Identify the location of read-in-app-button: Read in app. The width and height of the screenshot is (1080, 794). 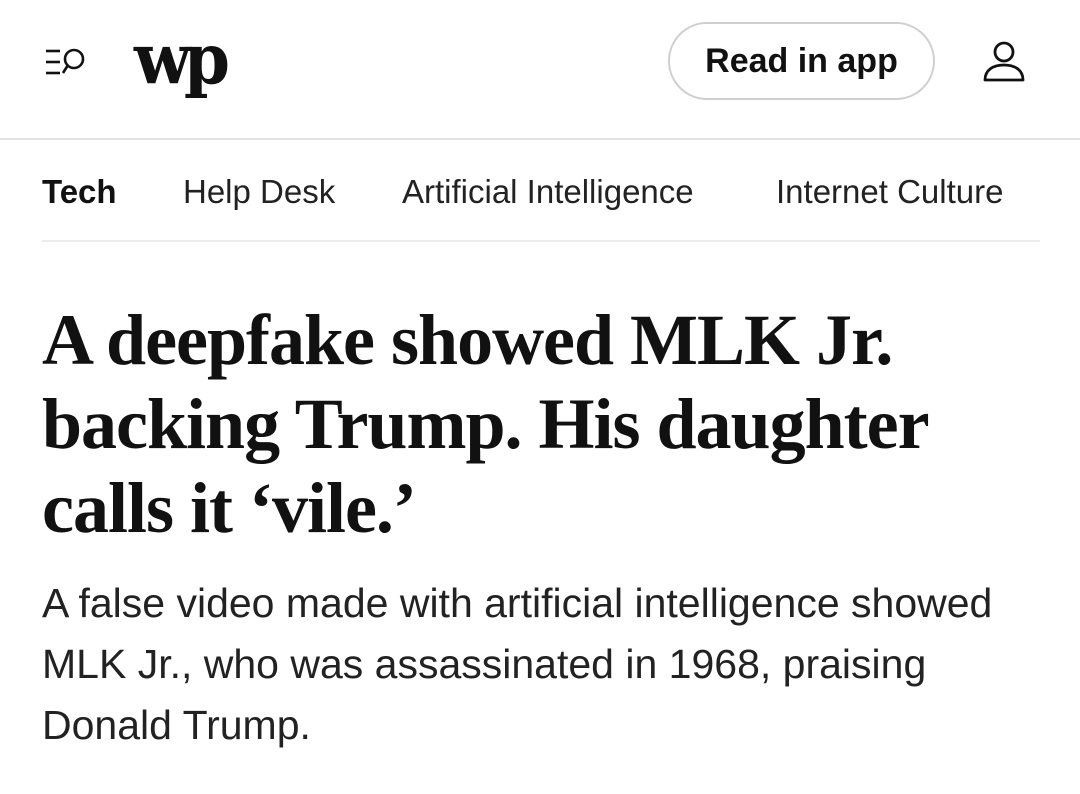
(801, 61).